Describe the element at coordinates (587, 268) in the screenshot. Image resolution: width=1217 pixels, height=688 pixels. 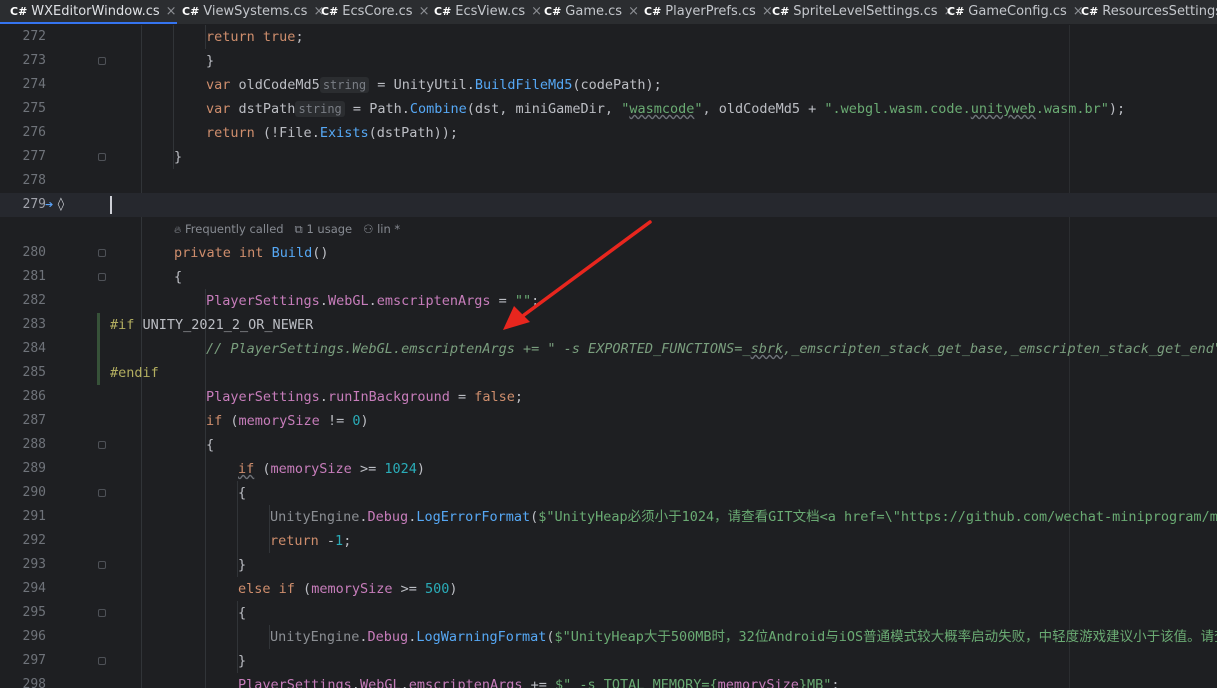
I see `annotation-arrow-shaft` at that location.